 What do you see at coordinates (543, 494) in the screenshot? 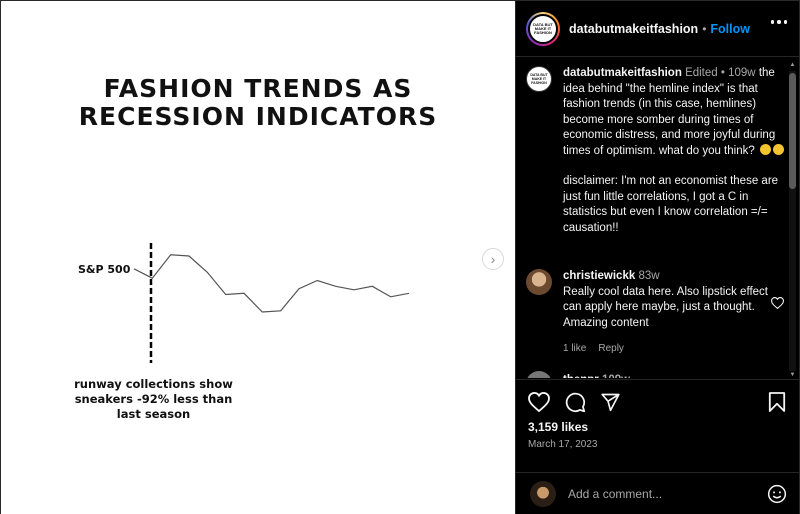
I see `my-avatar` at bounding box center [543, 494].